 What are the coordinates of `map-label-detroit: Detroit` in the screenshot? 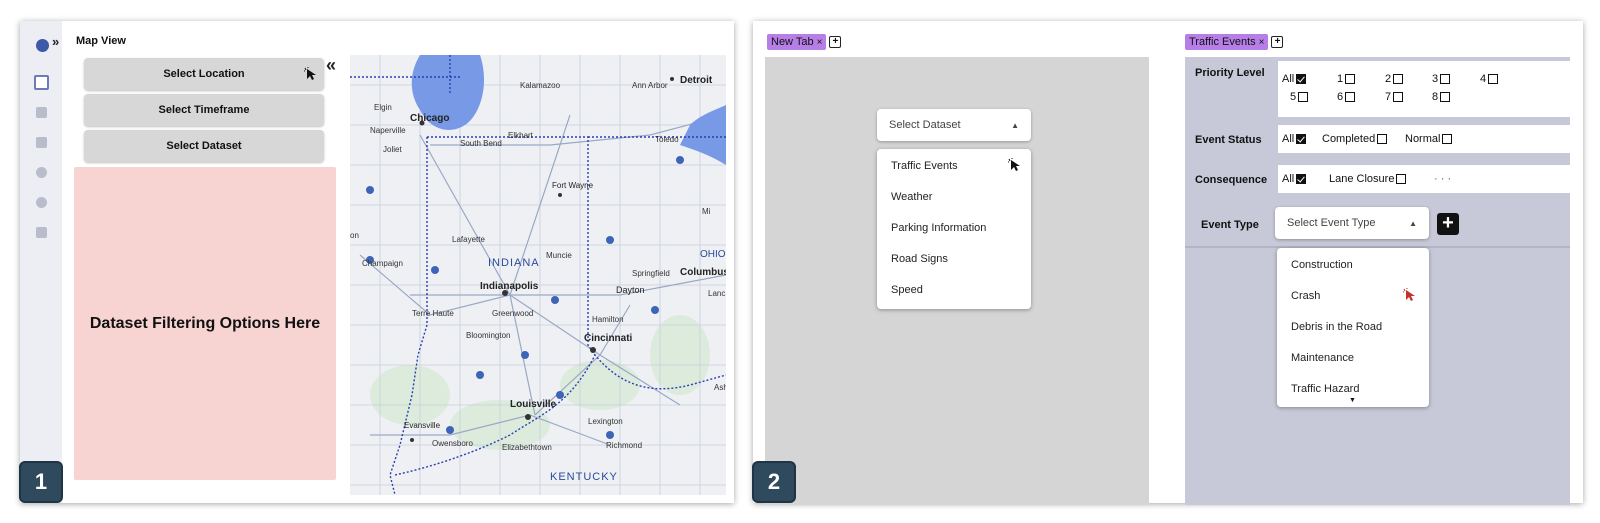 It's located at (696, 80).